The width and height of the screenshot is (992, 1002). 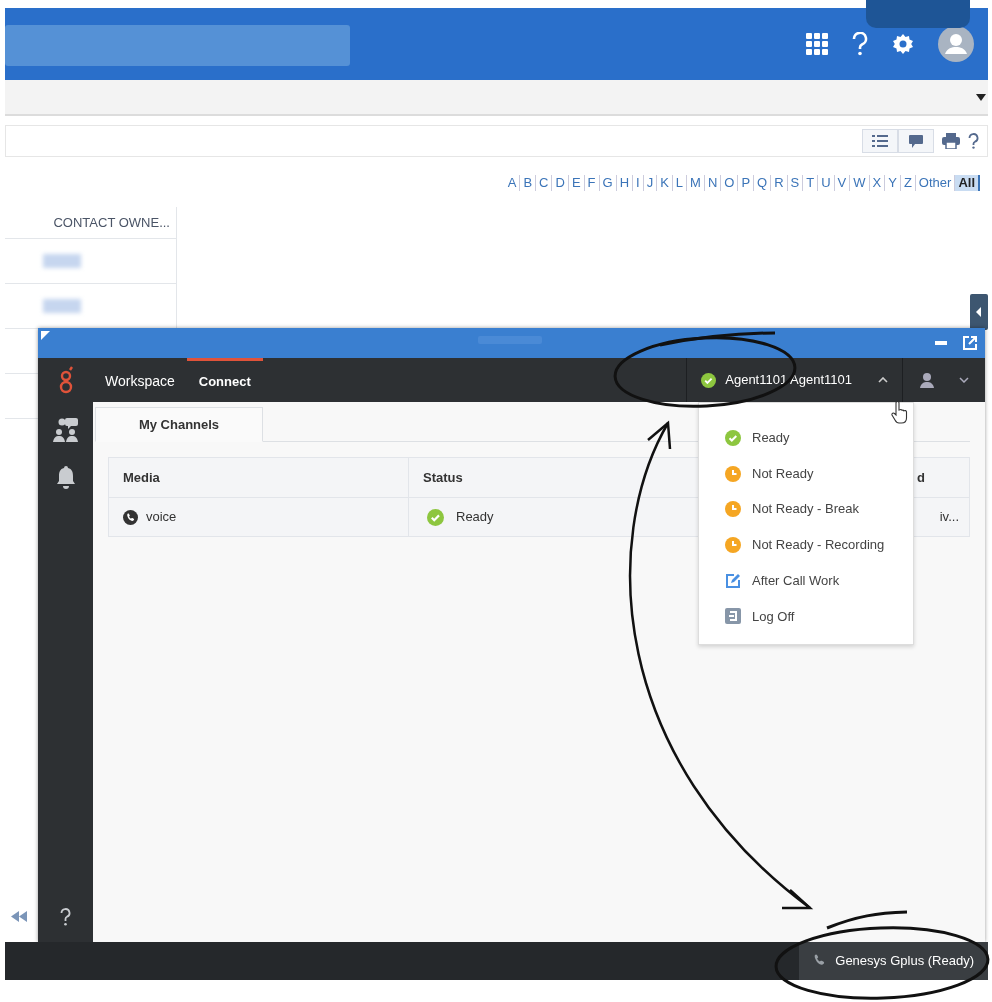 I want to click on letter-filter-link: R, so click(x=779, y=183).